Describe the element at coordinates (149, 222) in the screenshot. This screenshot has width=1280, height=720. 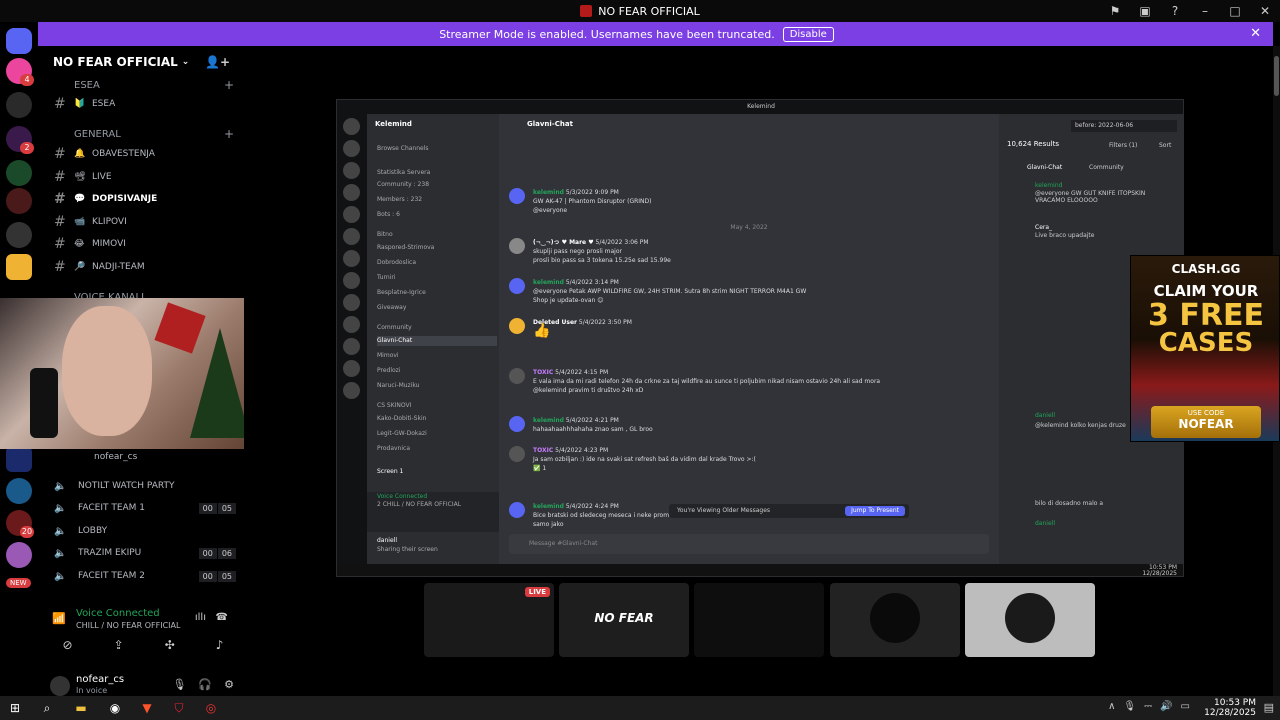
I see `channel-klipovi: # 📹 KLIPOVI` at that location.